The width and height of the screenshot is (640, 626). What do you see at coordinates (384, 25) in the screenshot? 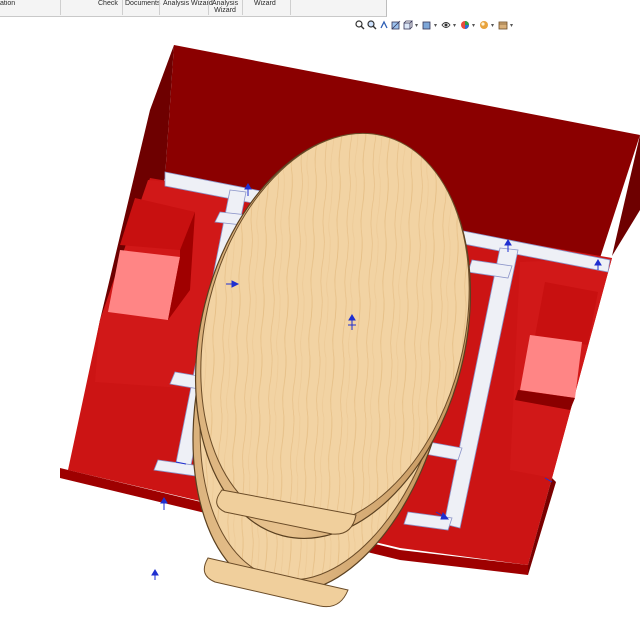
I see `previous-view-icon` at bounding box center [384, 25].